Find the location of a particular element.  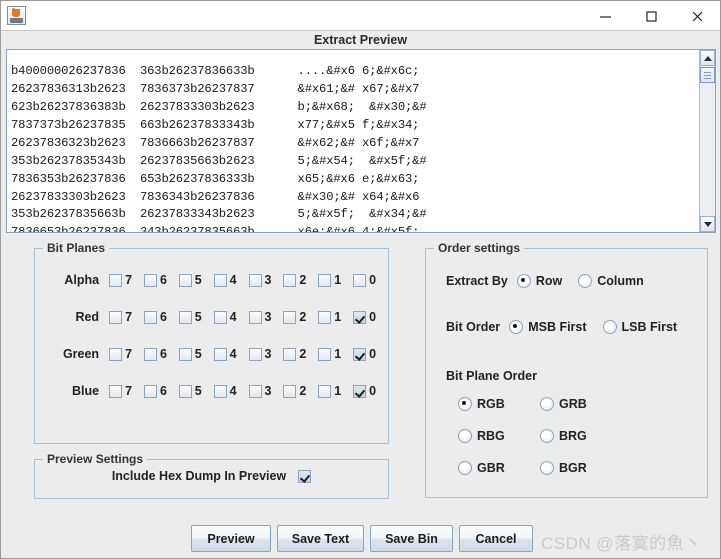

maximize-button is located at coordinates (651, 16).